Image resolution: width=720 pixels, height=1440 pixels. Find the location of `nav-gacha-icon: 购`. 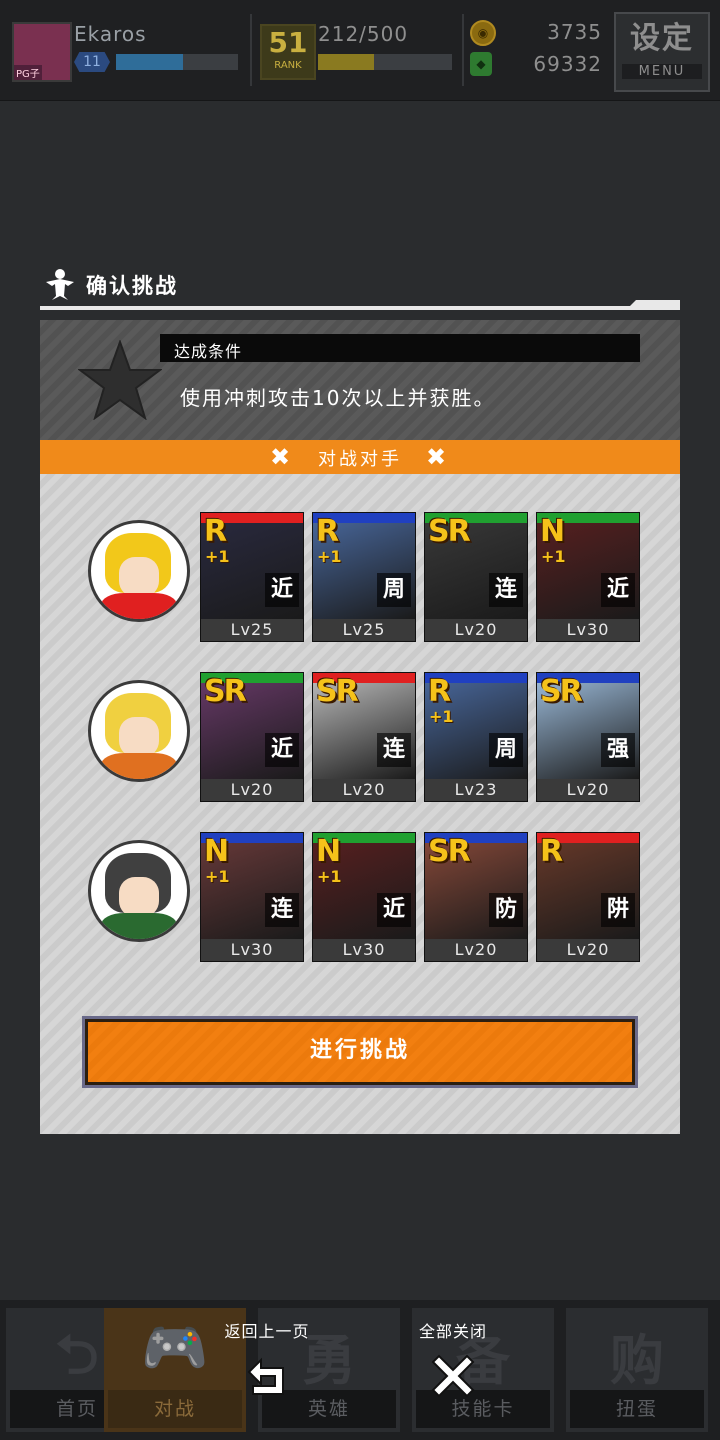

nav-gacha-icon: 购 is located at coordinates (637, 1360).